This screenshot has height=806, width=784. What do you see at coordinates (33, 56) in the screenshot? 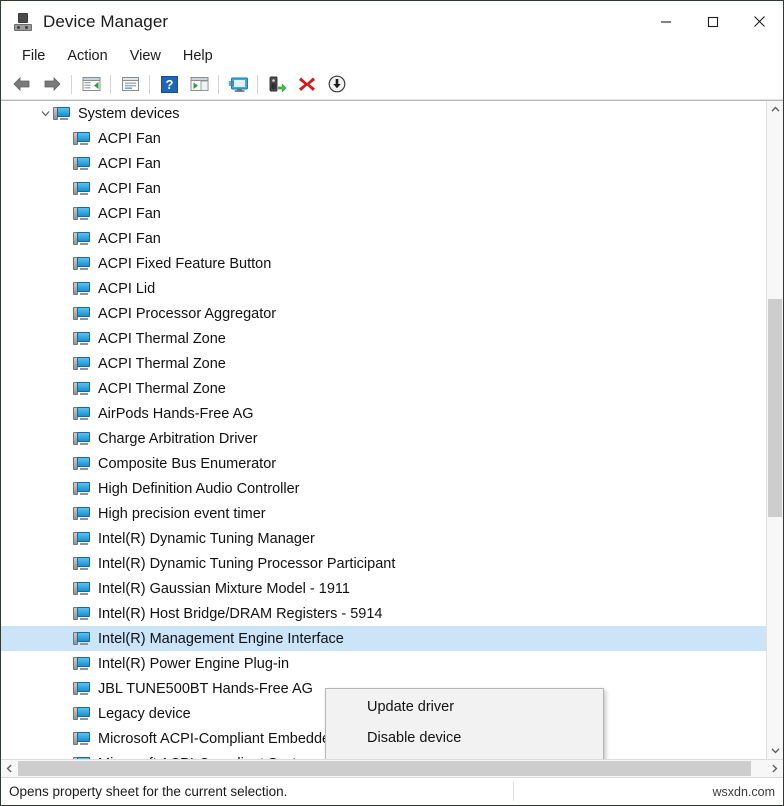
I see `menu-file: File` at bounding box center [33, 56].